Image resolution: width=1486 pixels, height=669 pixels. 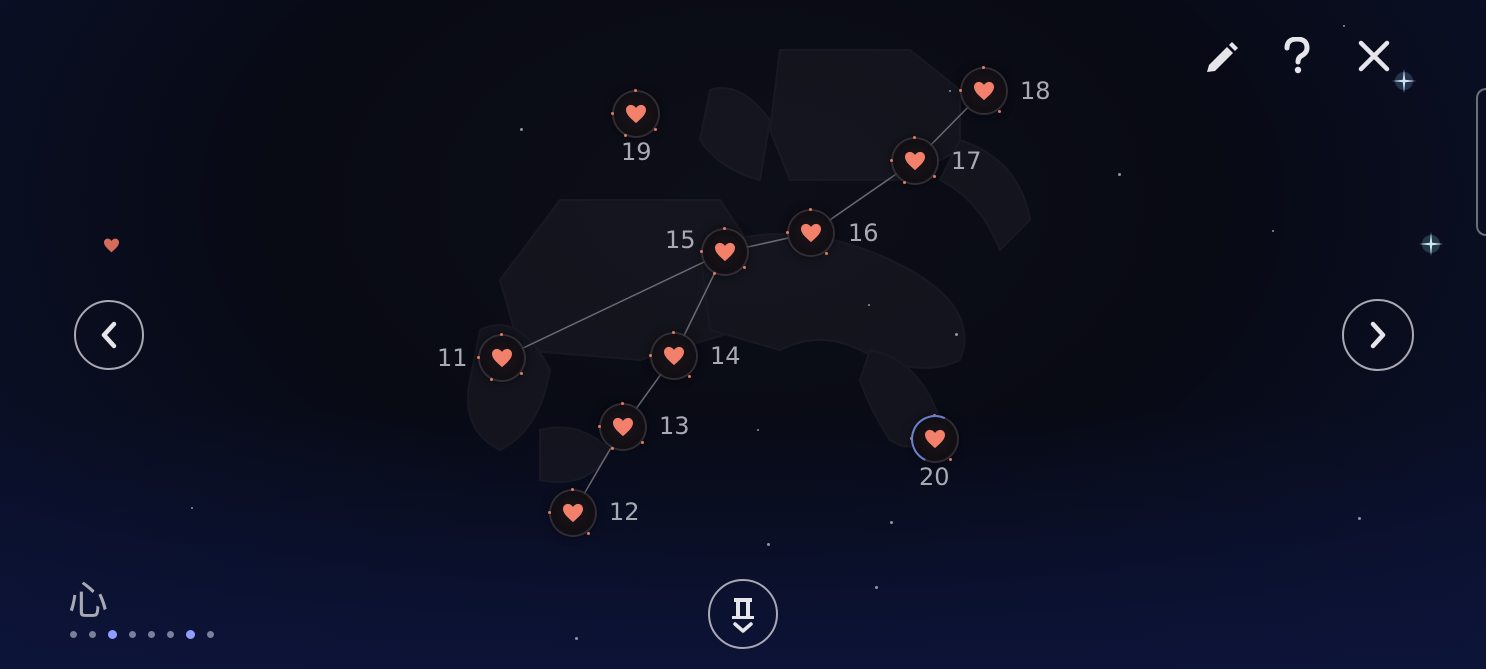 I want to click on node-label-12: 12, so click(x=624, y=512).